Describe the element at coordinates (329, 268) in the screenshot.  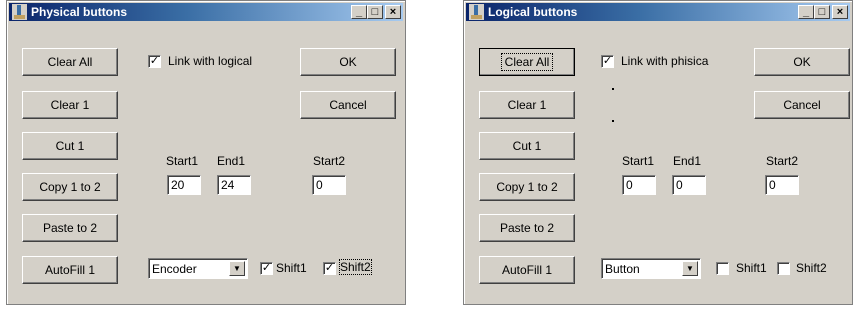
I see `shift2-checkbox: ✓` at that location.